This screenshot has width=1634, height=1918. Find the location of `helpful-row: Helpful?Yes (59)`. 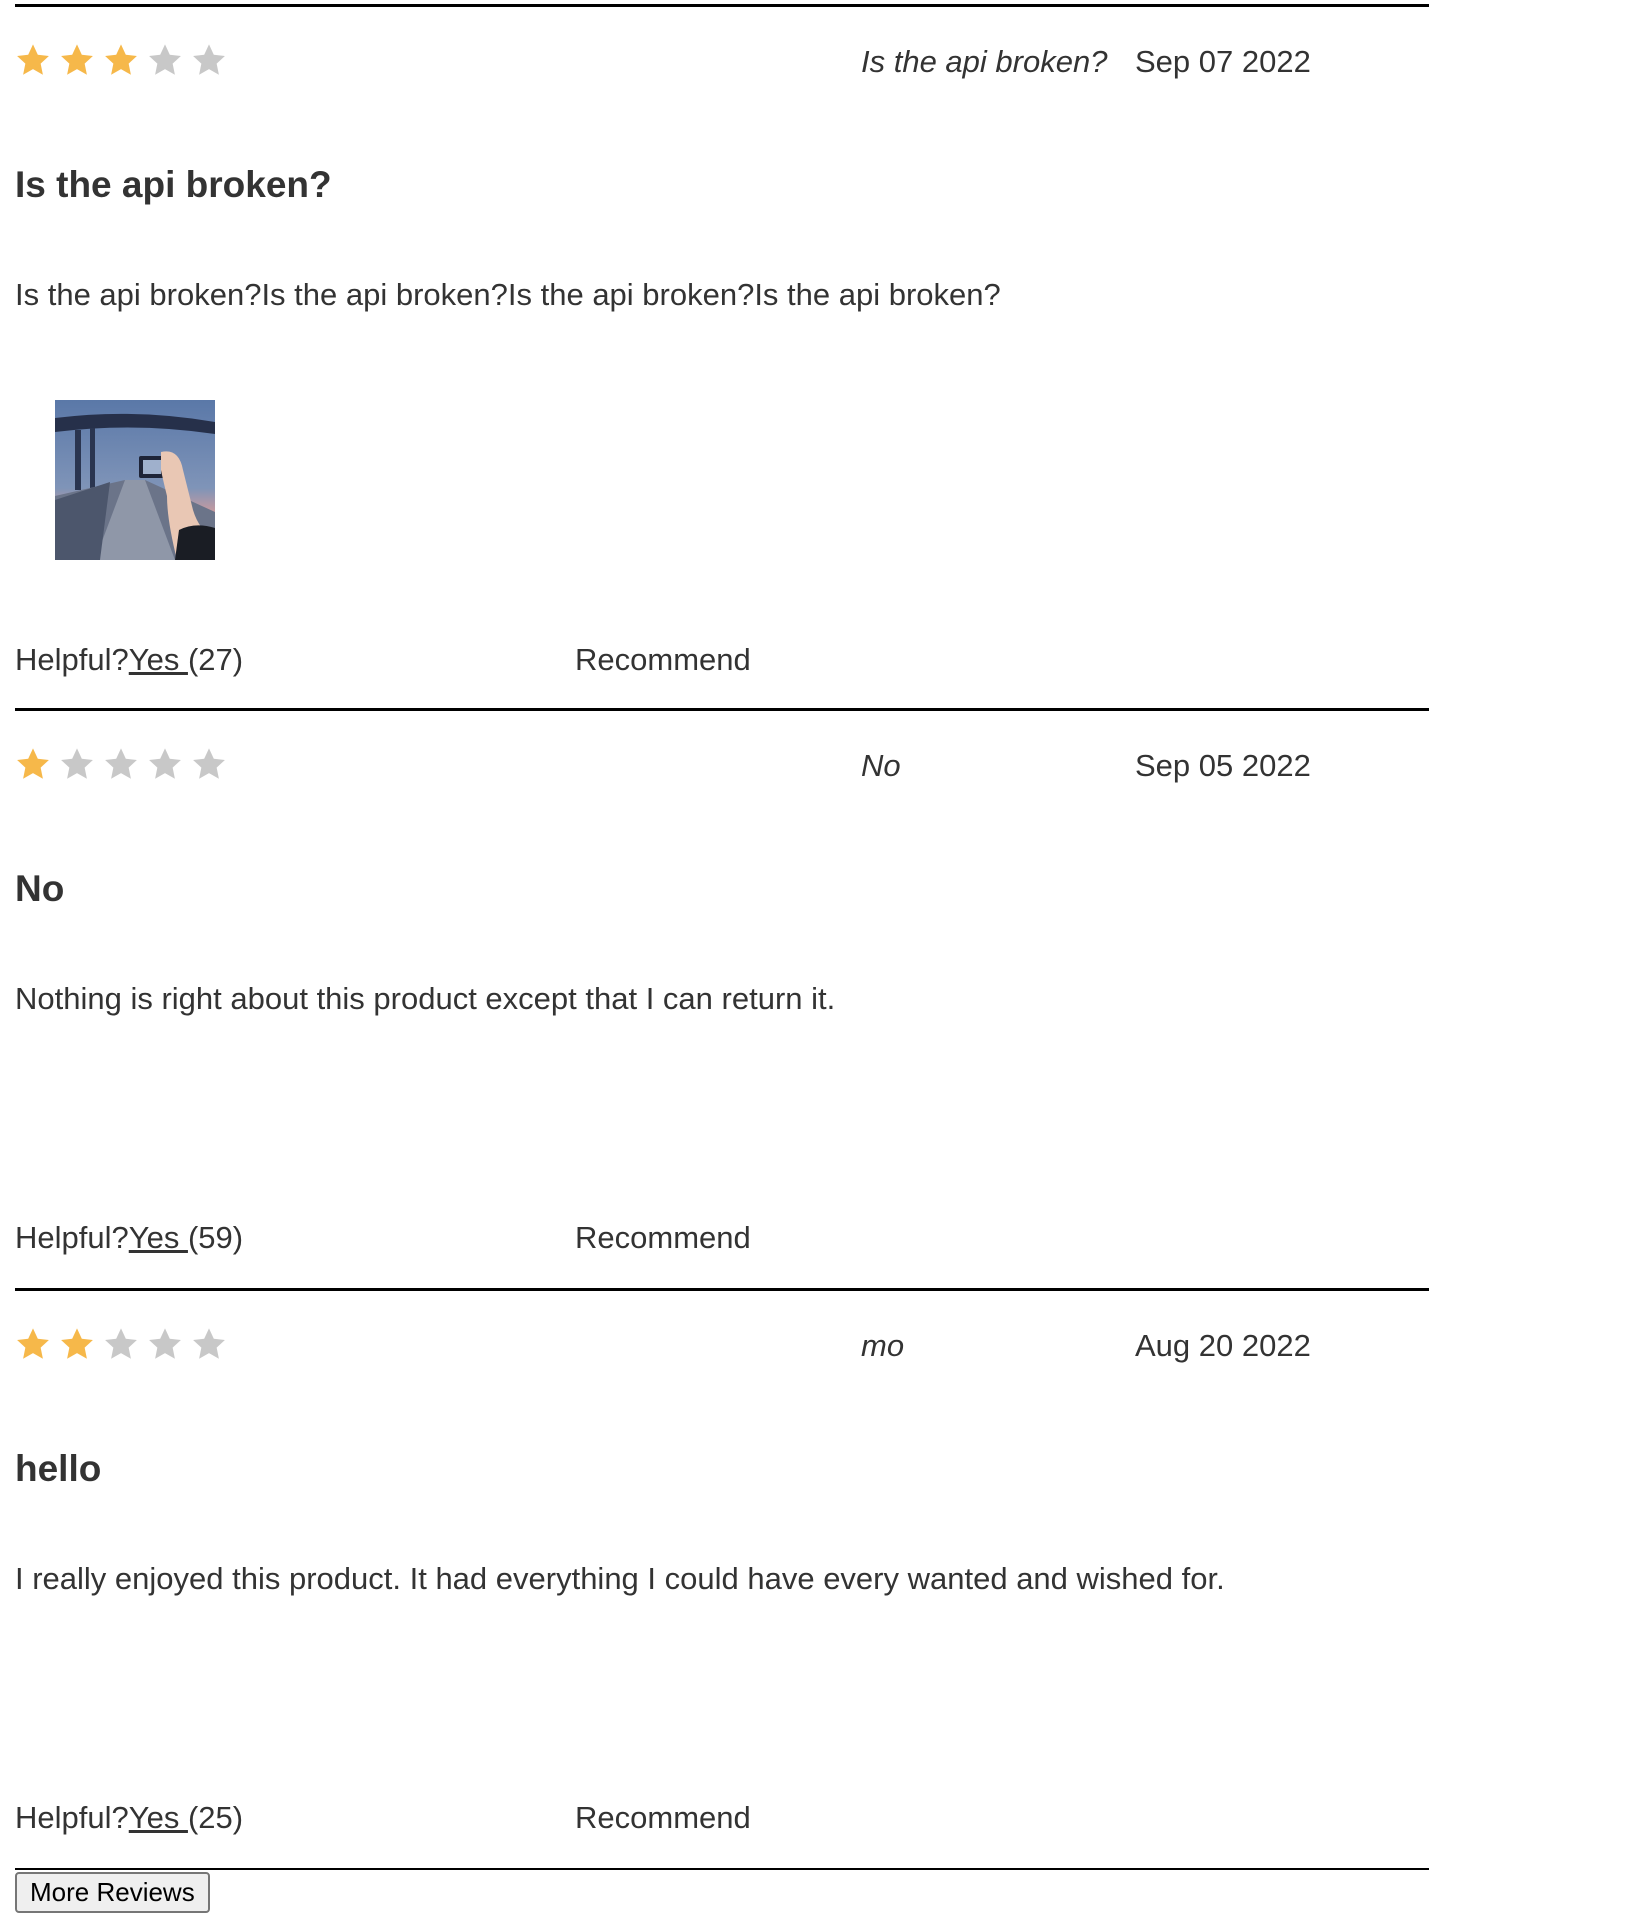

helpful-row: Helpful?Yes (59) is located at coordinates (129, 1238).